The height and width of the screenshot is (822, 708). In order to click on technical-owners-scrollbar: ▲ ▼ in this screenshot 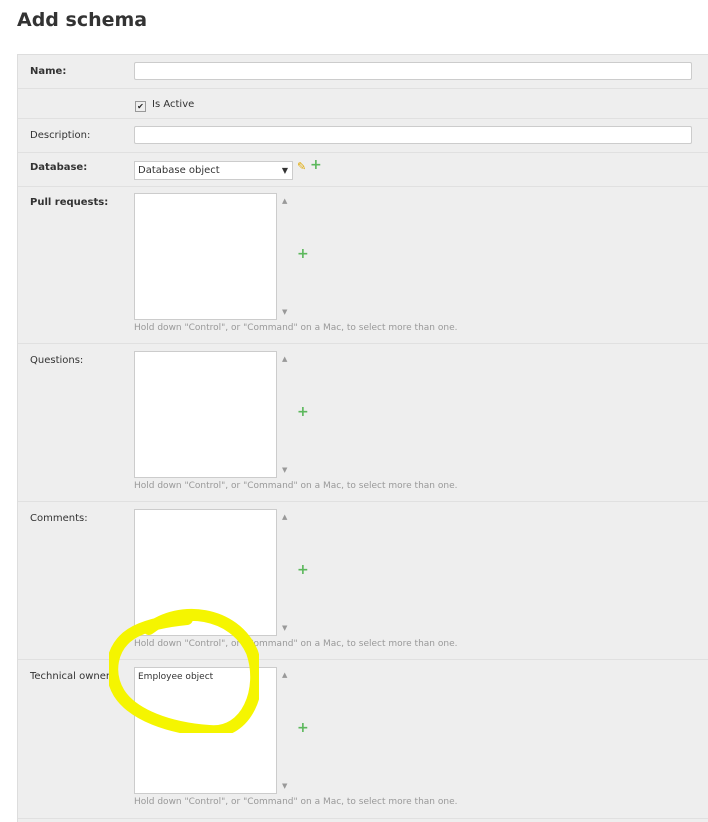, I will do `click(286, 730)`.